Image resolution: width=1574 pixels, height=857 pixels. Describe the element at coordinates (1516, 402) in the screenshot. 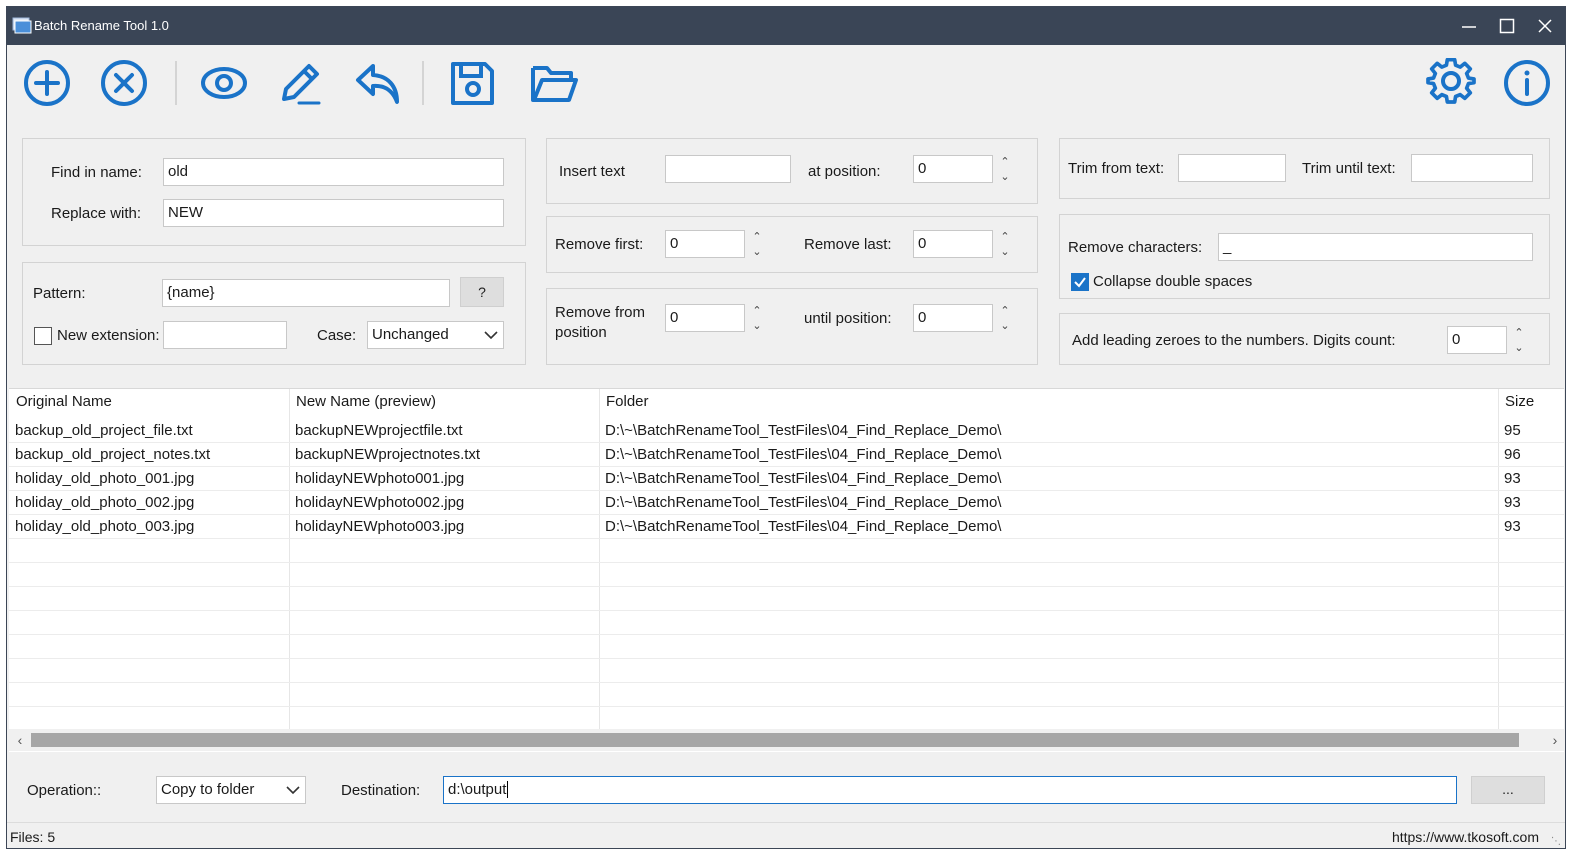

I see `column-header-size: Size` at that location.